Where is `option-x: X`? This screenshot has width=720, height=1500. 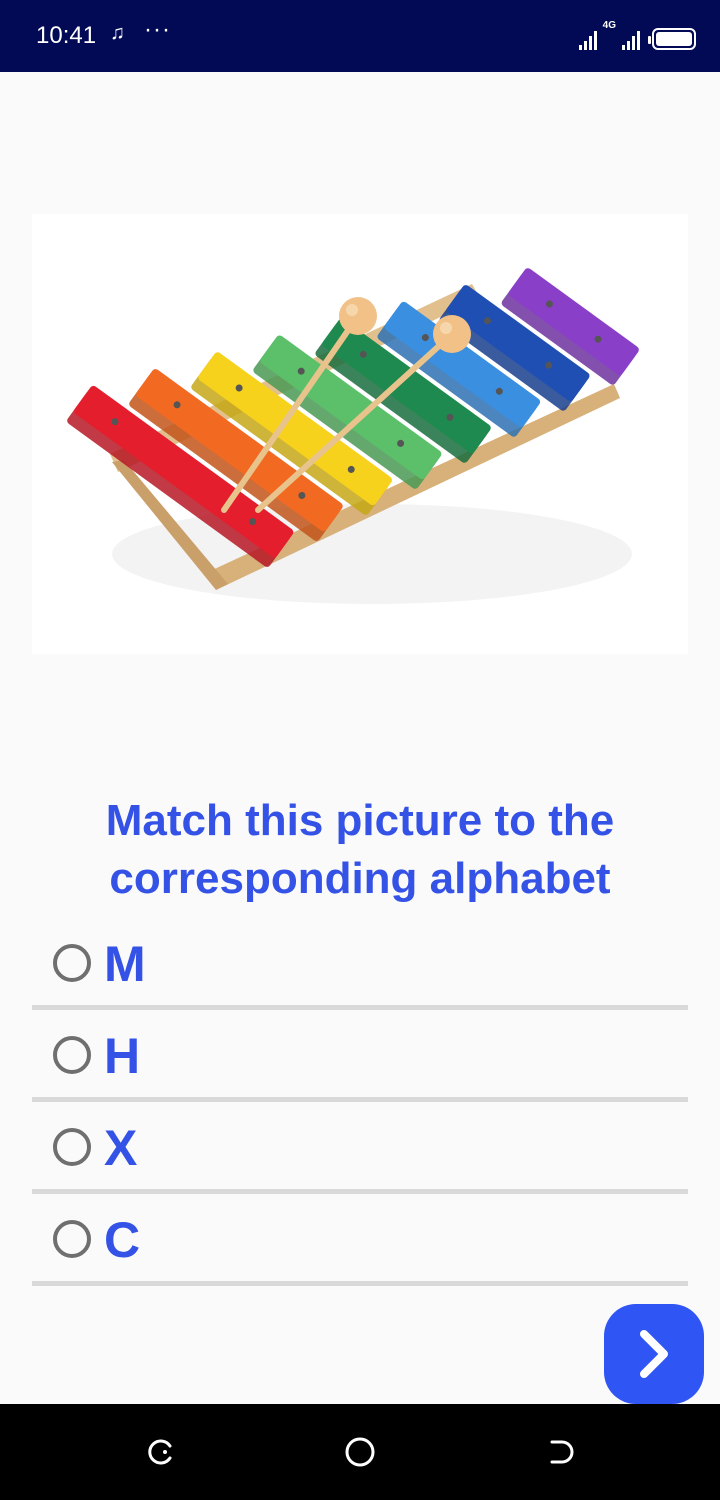
option-x: X is located at coordinates (360, 1148).